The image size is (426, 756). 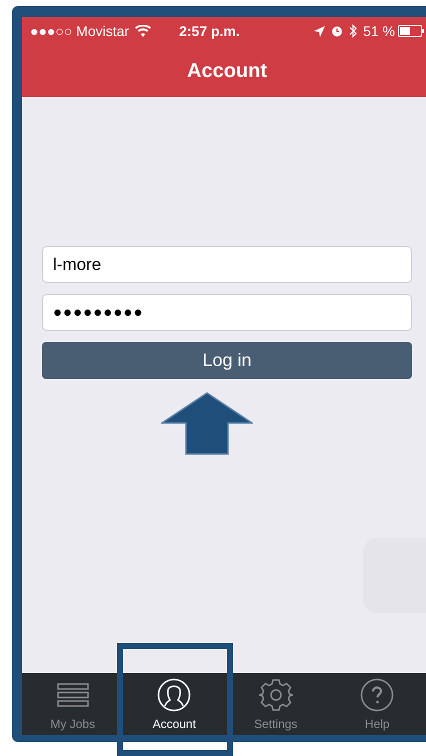 I want to click on carrier-text: ●●●○○ Movistar, so click(x=80, y=31).